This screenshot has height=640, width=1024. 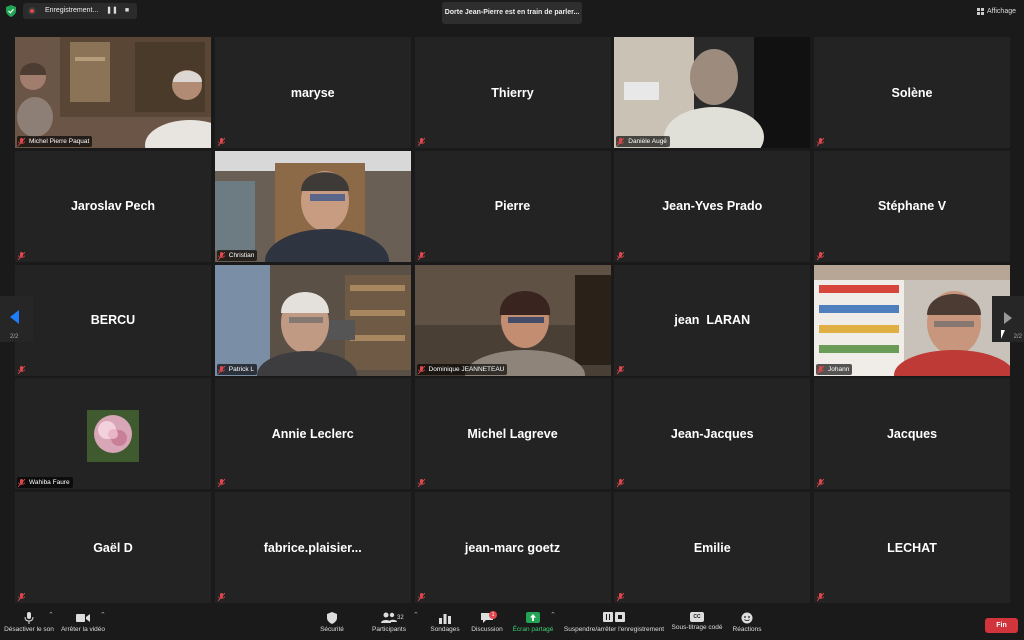 What do you see at coordinates (487, 629) in the screenshot?
I see `chat-label: Discussion` at bounding box center [487, 629].